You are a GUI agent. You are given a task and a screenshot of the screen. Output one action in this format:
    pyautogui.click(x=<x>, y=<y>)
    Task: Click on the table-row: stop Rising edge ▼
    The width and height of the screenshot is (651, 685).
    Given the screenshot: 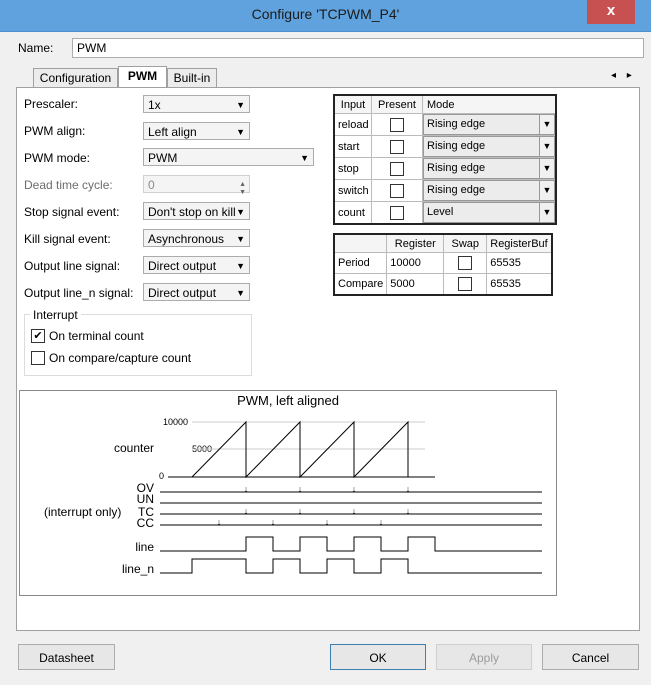 What is the action you would take?
    pyautogui.click(x=445, y=168)
    